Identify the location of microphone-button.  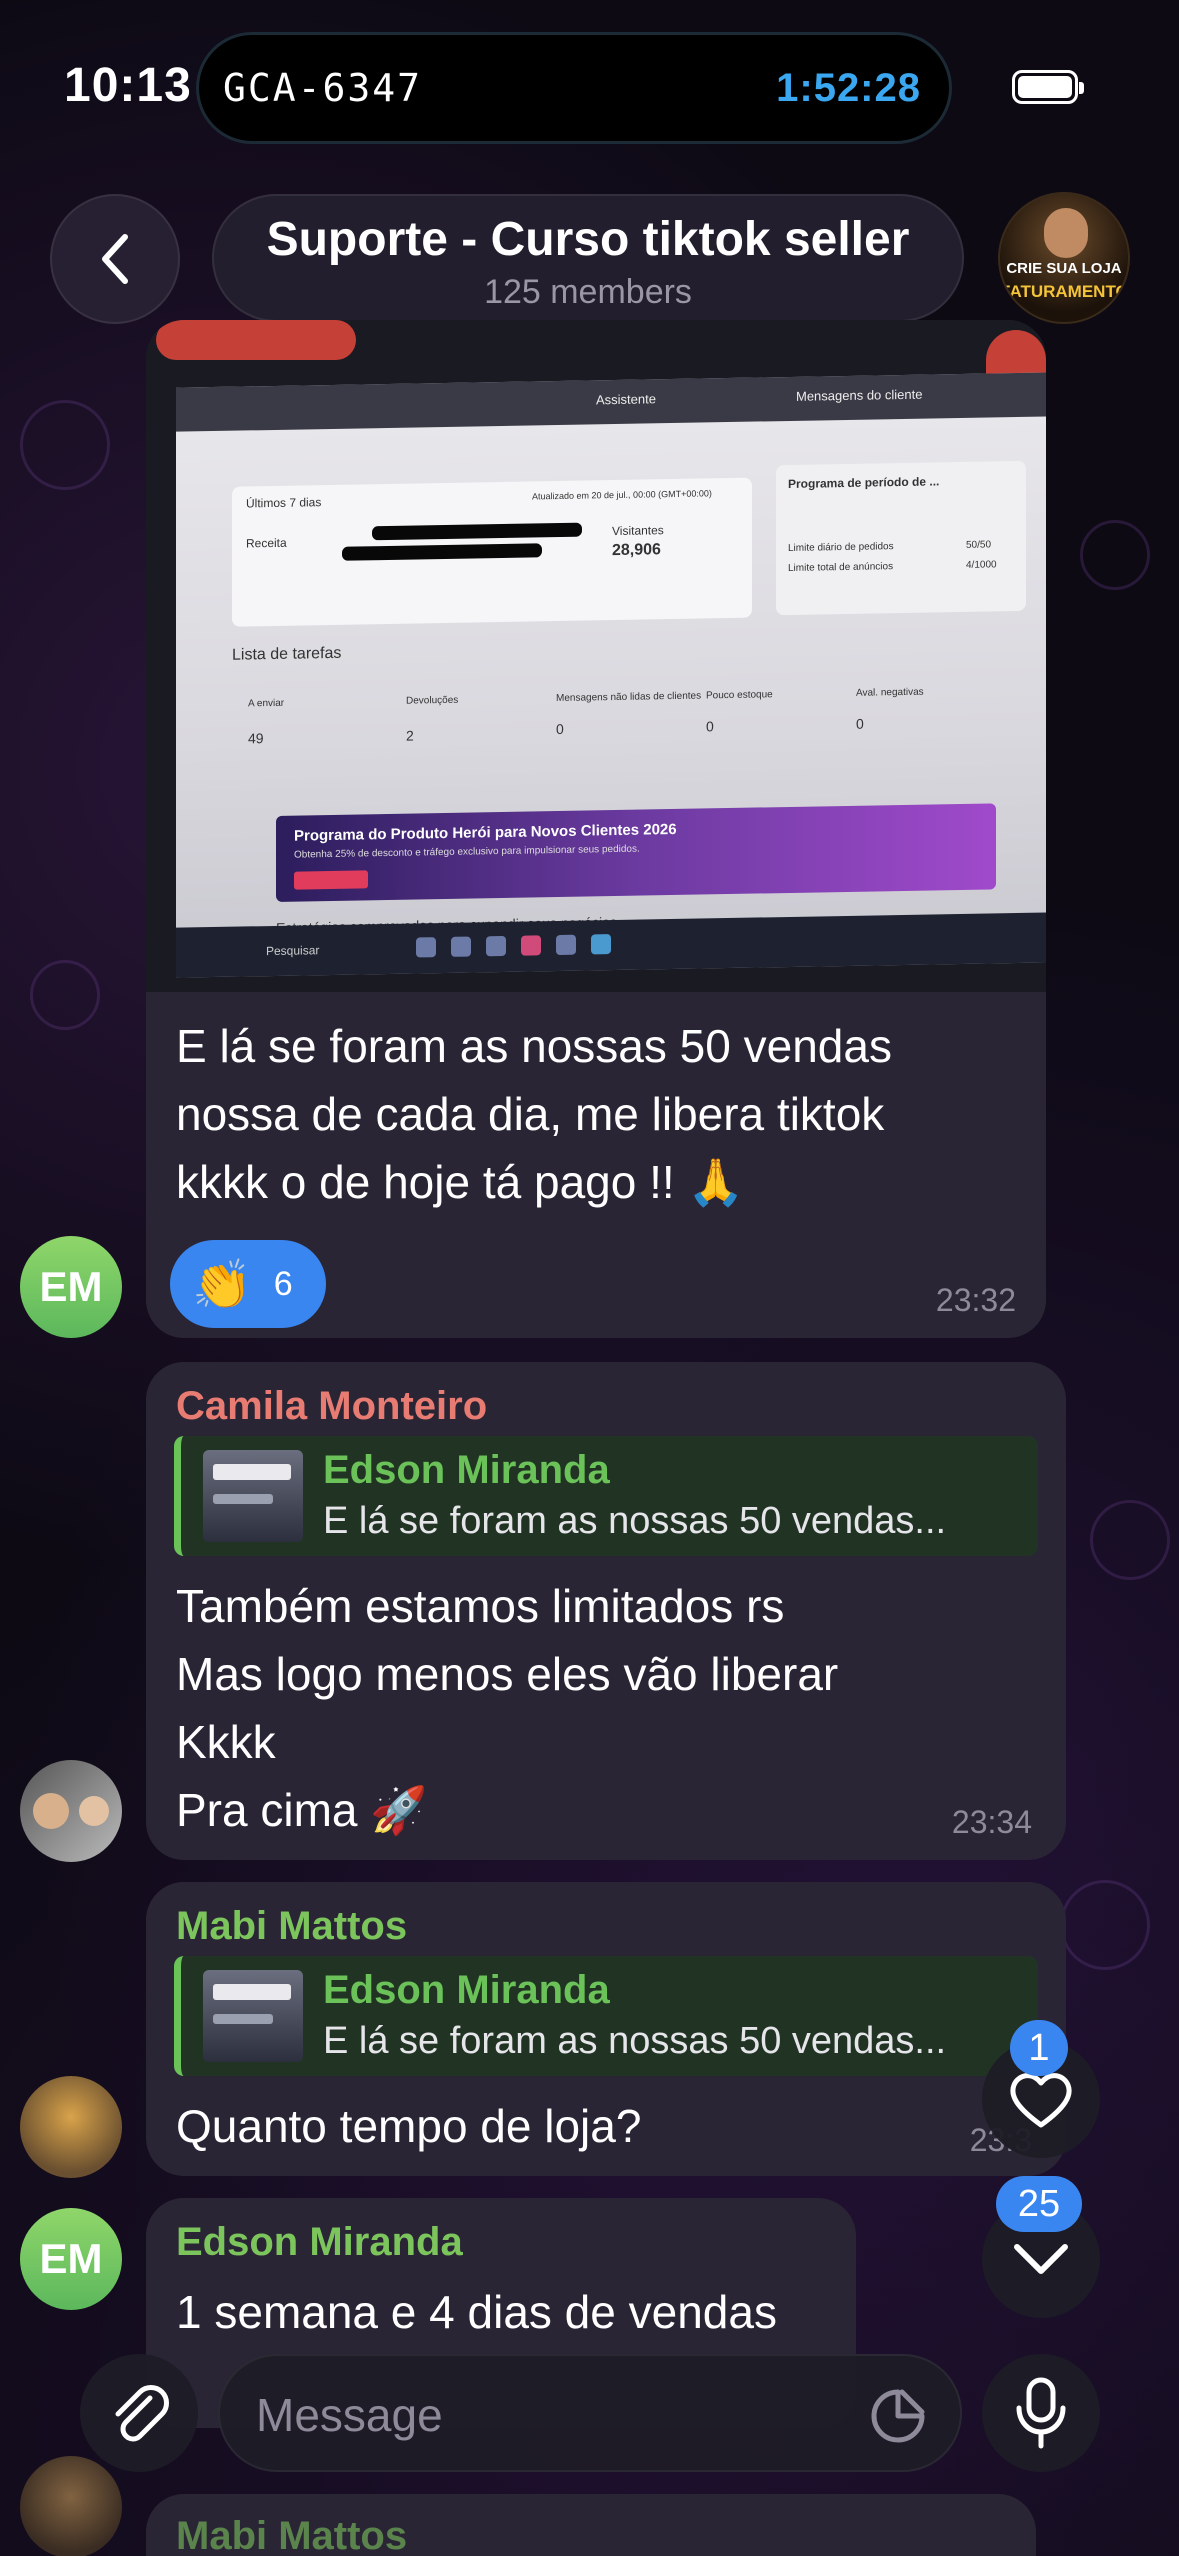
(1041, 2413).